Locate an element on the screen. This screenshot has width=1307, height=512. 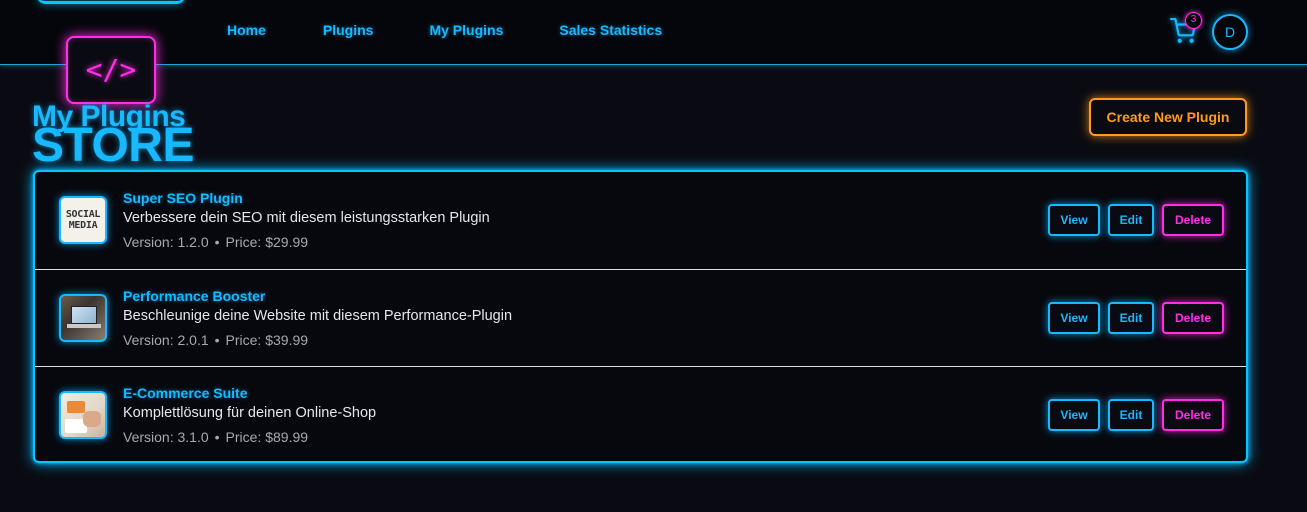
plugin-name: Super SEO Plugin is located at coordinates (183, 198).